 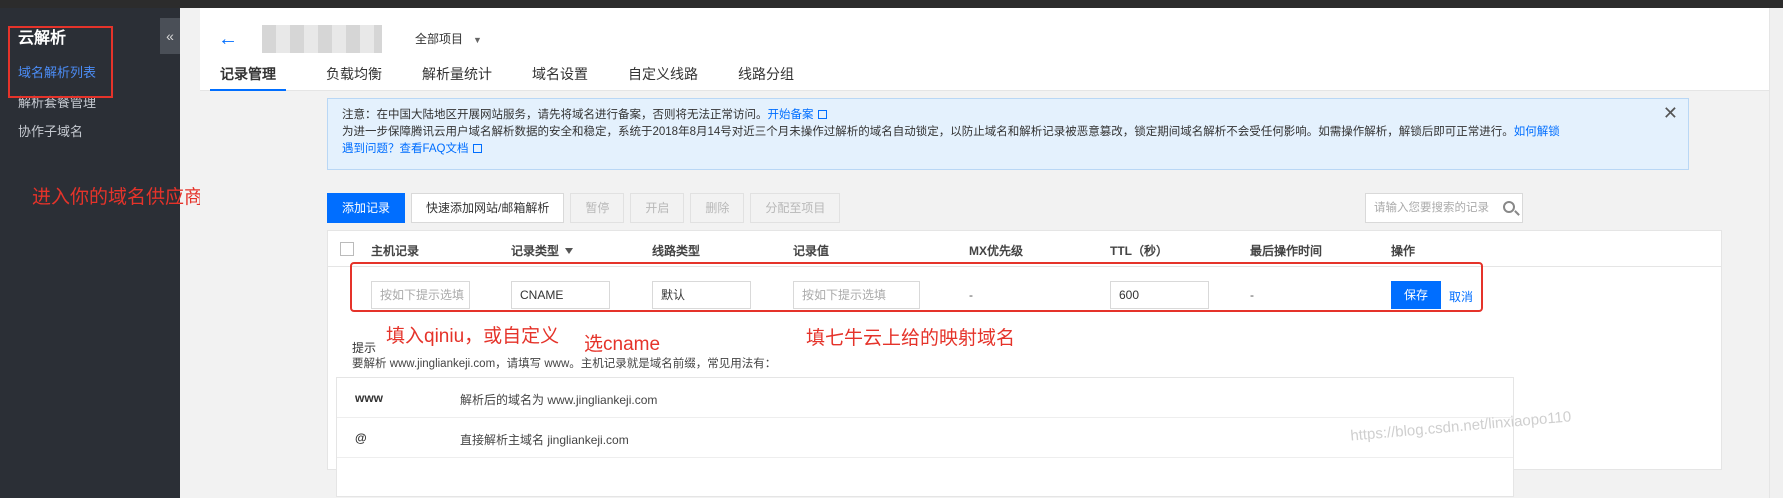 I want to click on example-key: www, so click(x=369, y=398).